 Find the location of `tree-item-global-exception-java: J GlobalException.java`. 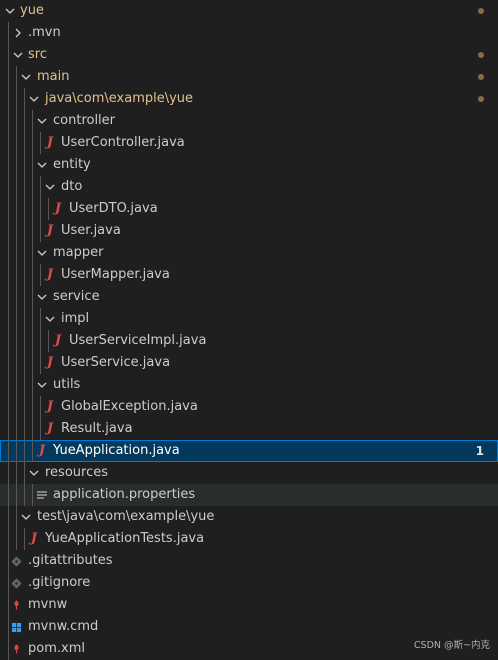

tree-item-global-exception-java: J GlobalException.java is located at coordinates (249, 407).